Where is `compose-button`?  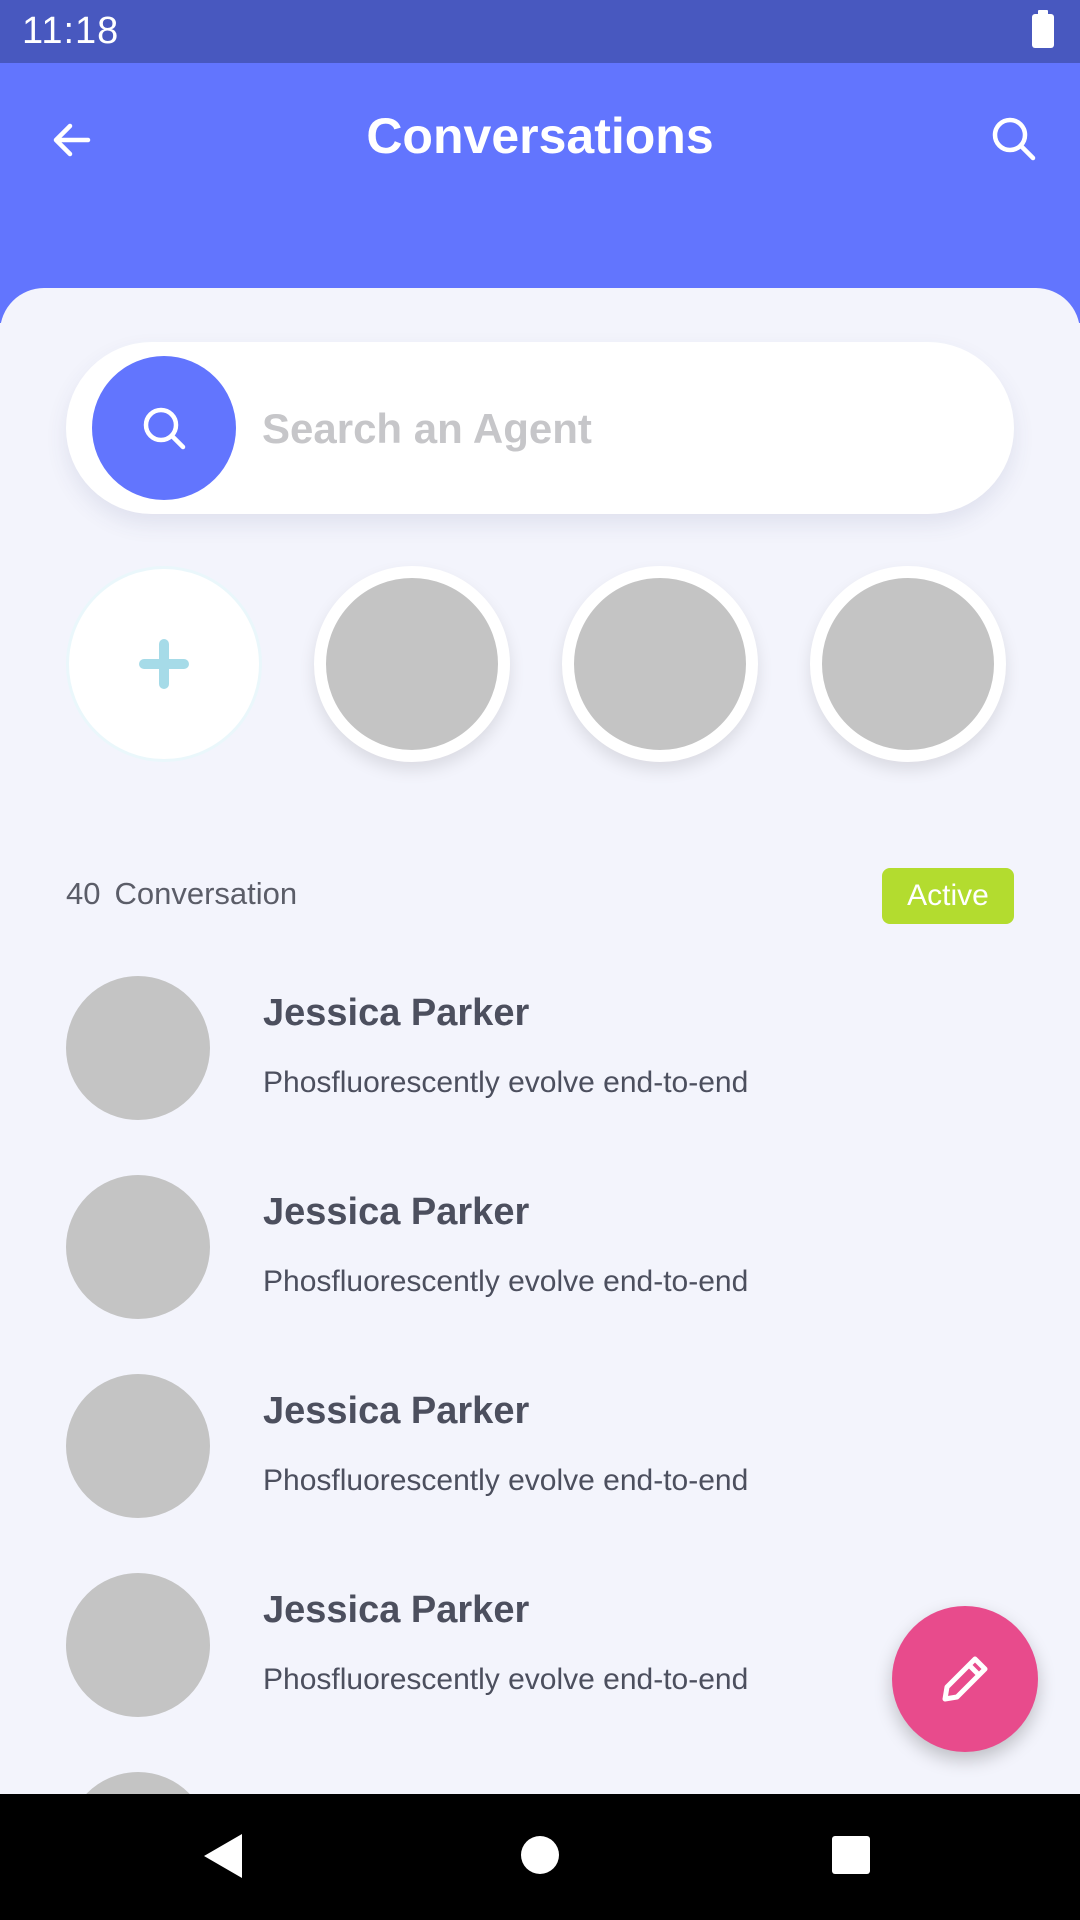 compose-button is located at coordinates (965, 1679).